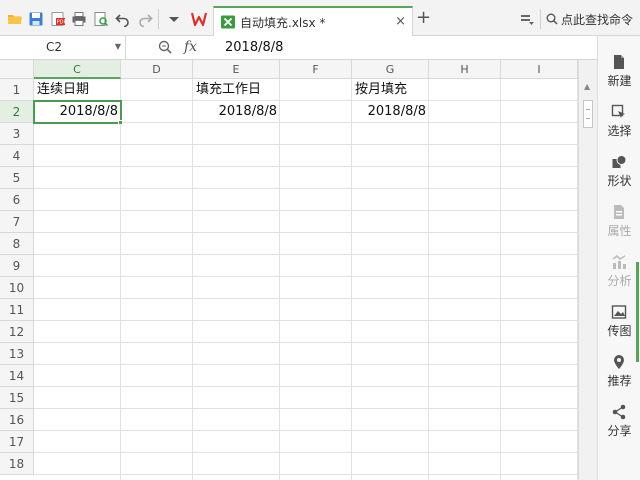 This screenshot has width=640, height=480. I want to click on scroll-thumb, so click(588, 114).